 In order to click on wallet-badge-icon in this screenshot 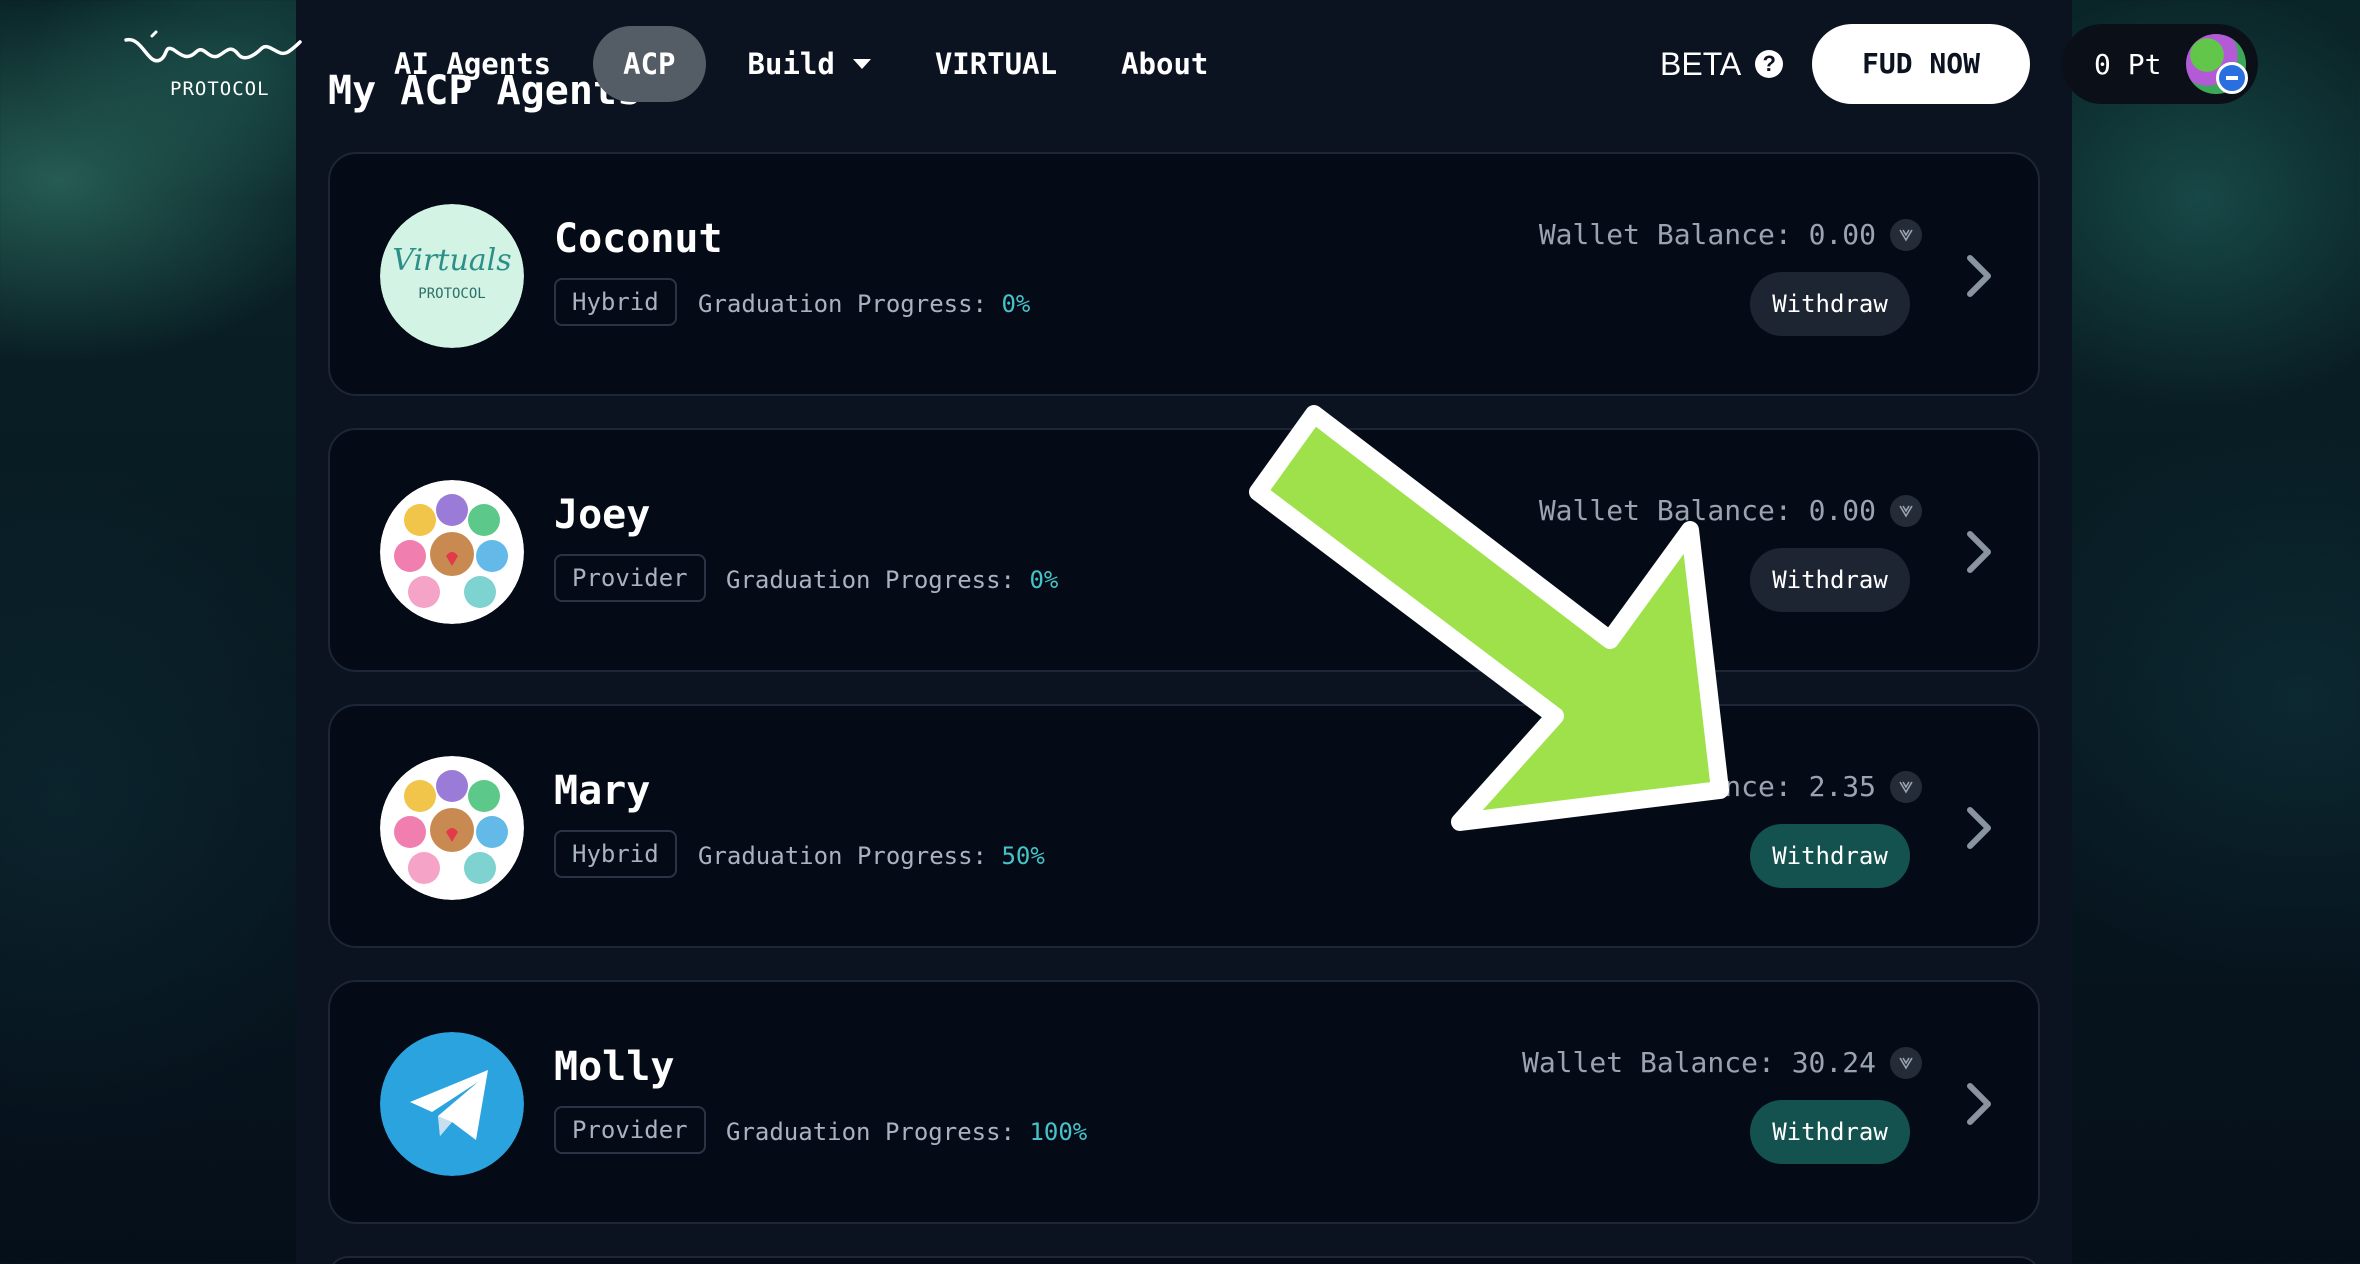, I will do `click(2232, 78)`.